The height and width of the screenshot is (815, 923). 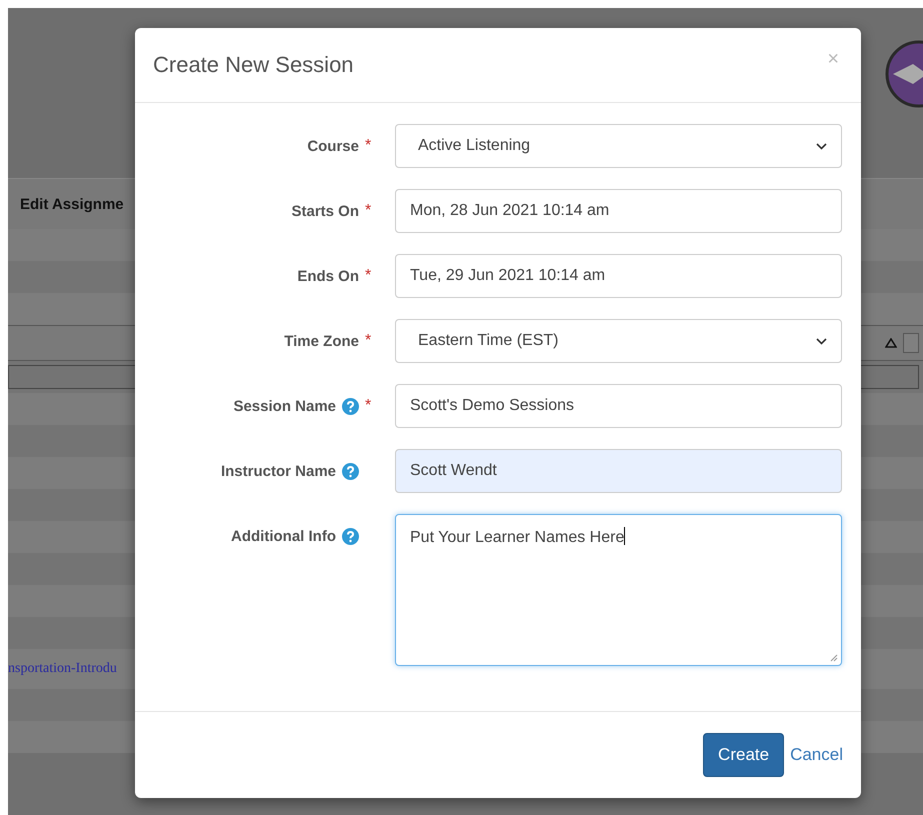 I want to click on field-label: Time Zone, so click(x=321, y=341).